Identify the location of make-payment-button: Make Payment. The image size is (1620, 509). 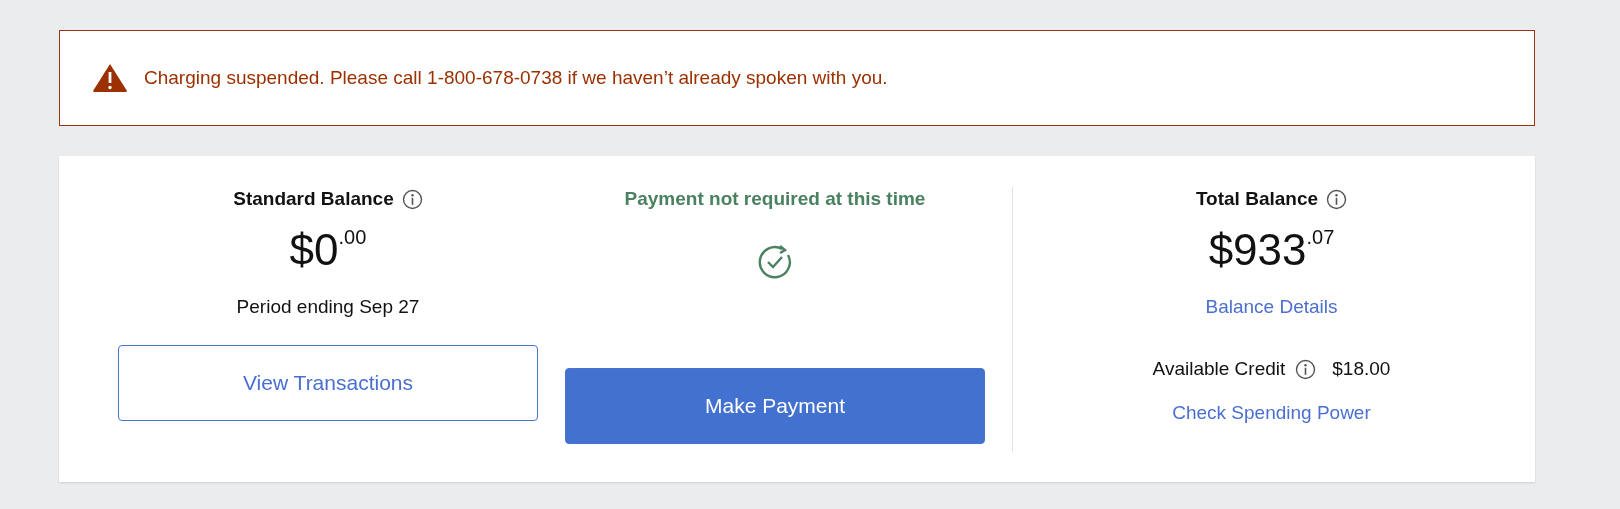
(775, 406).